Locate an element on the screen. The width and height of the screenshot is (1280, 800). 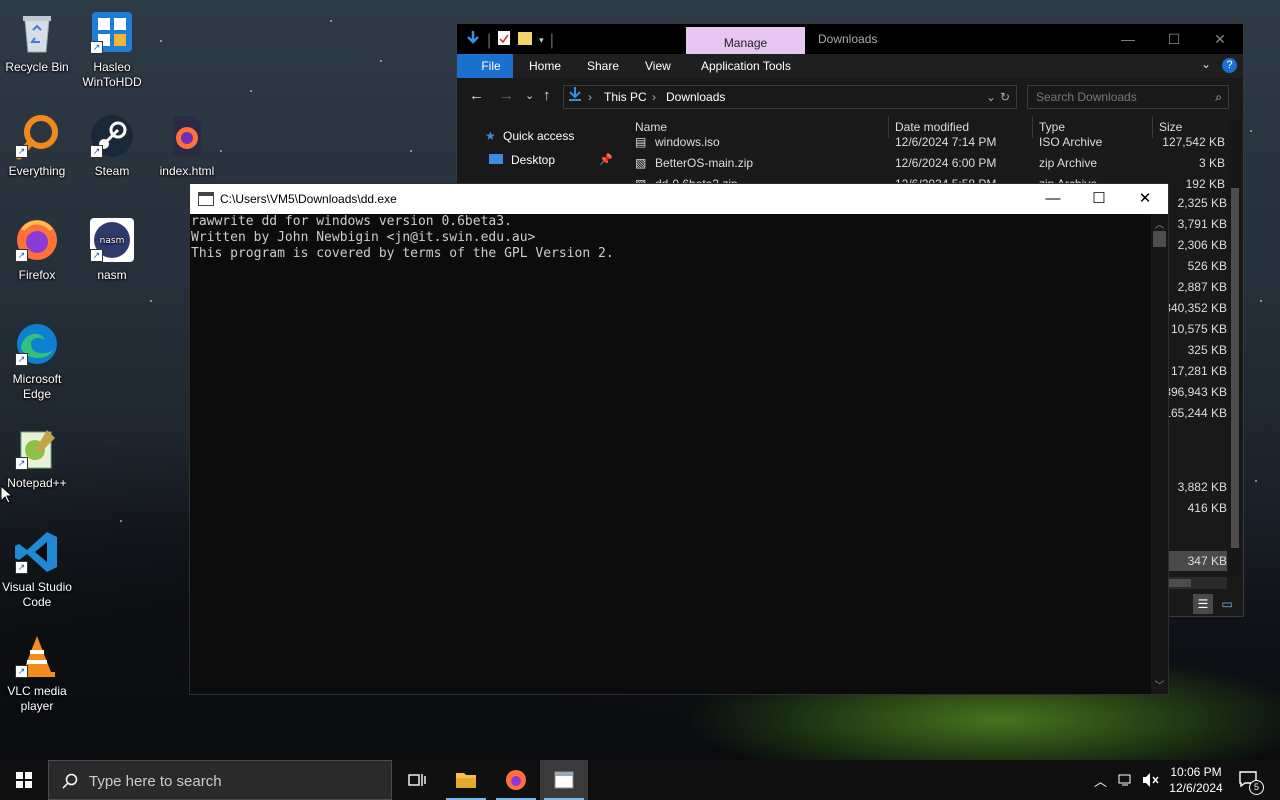
desktop-icon-everything: ↗ Everything is located at coordinates (37, 145).